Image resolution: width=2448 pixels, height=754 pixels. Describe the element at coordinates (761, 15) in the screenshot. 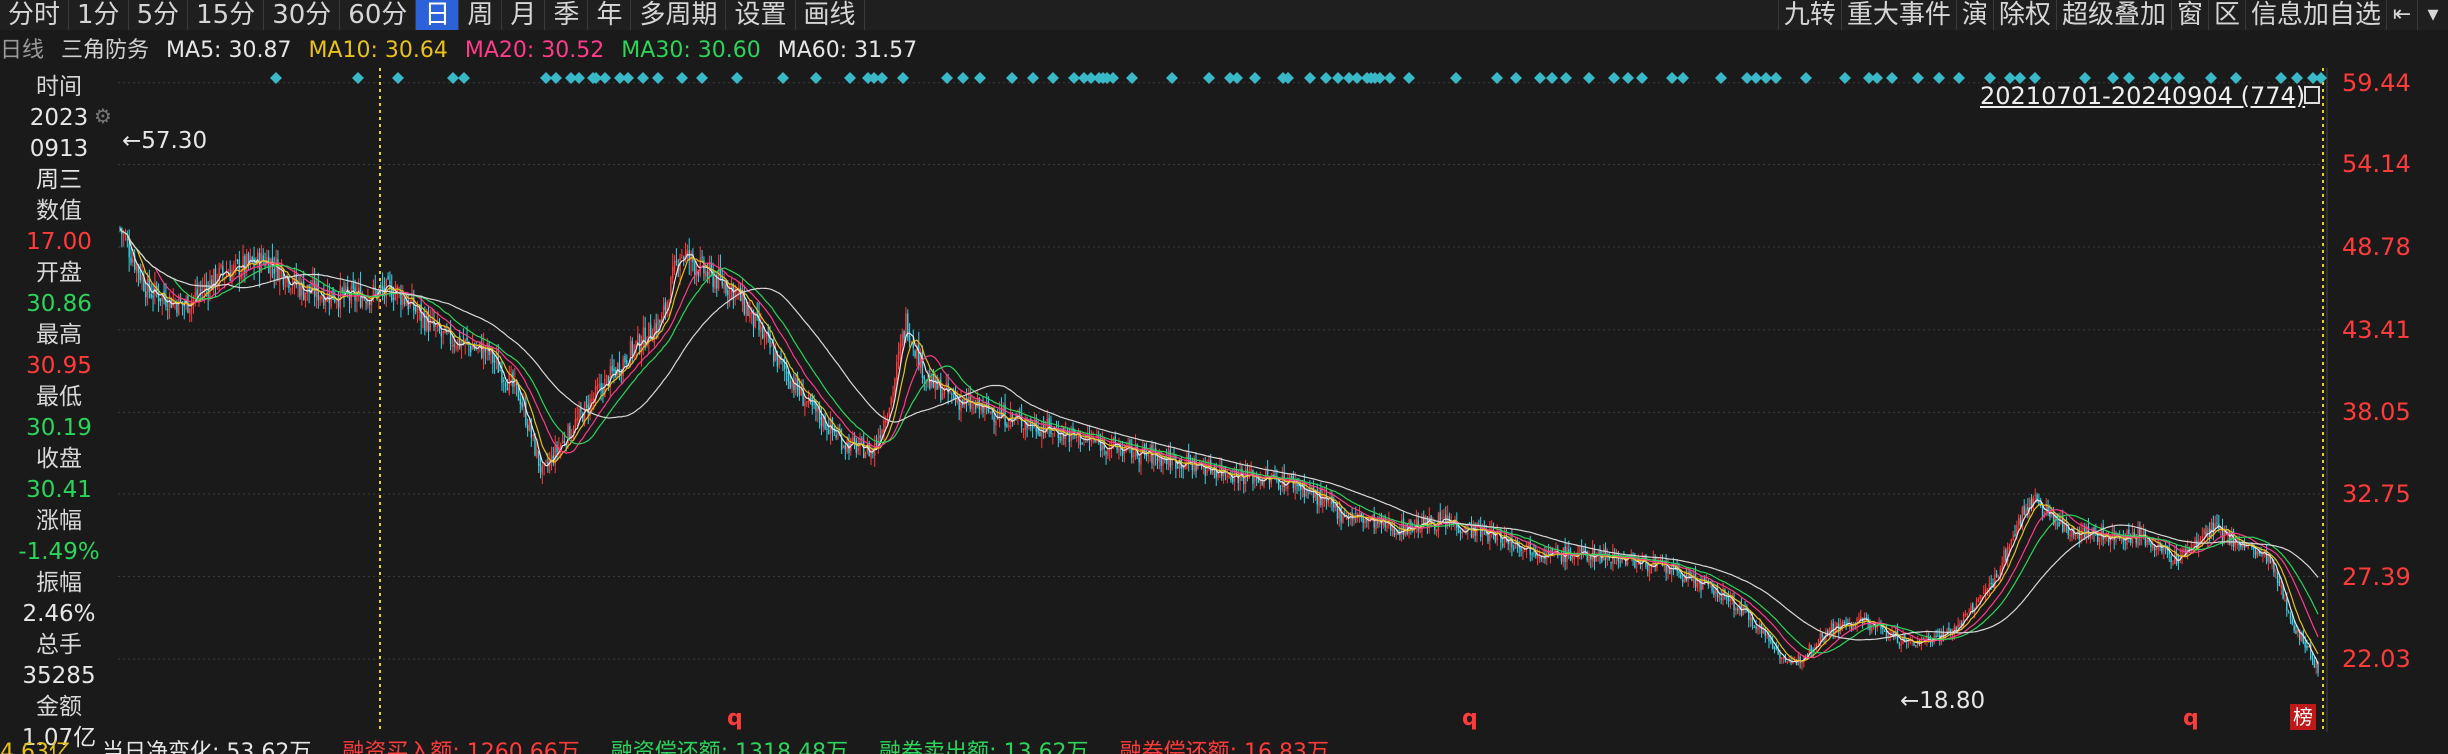

I see `tab-period-12: 设置` at that location.